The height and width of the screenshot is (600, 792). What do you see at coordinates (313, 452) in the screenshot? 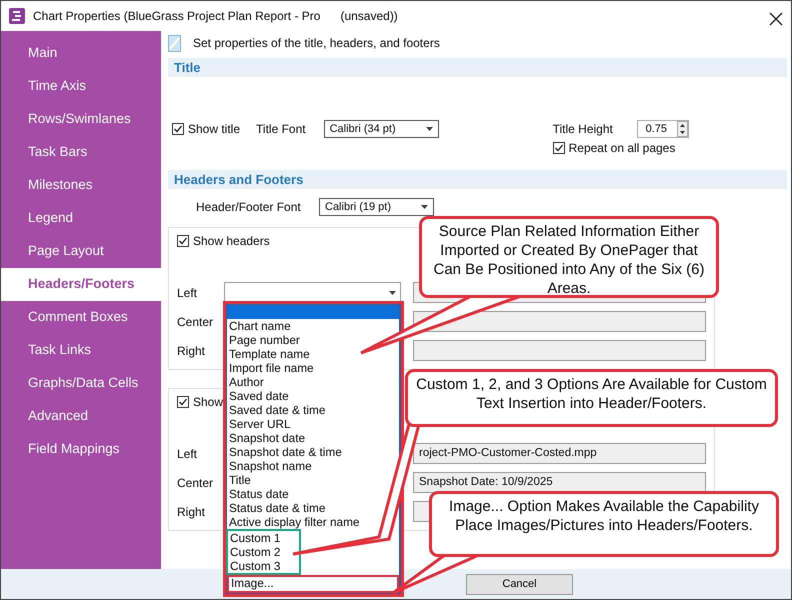
I see `dropdown-option: Snapshot date & time` at bounding box center [313, 452].